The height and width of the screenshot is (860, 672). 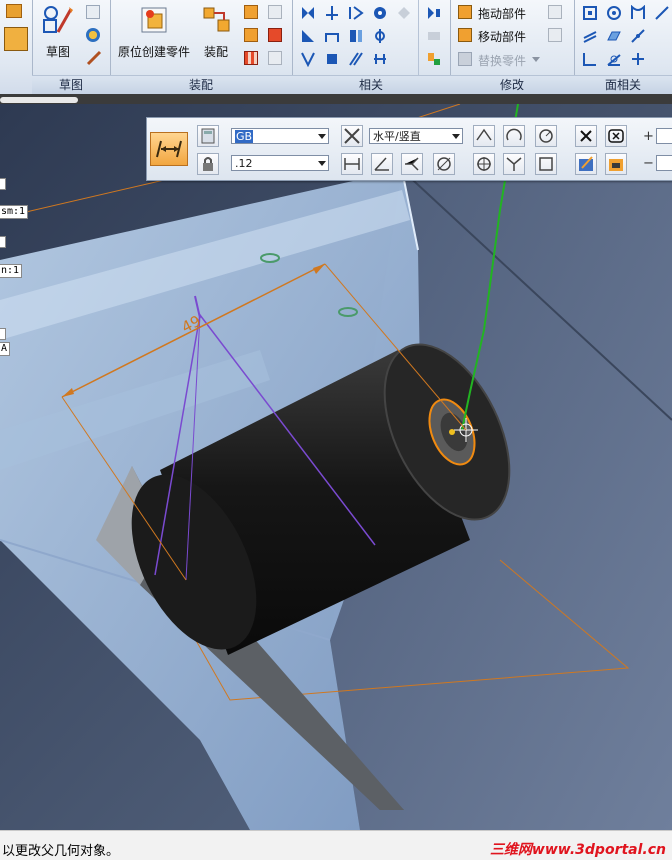 I want to click on face-angle-icon, so click(x=614, y=59).